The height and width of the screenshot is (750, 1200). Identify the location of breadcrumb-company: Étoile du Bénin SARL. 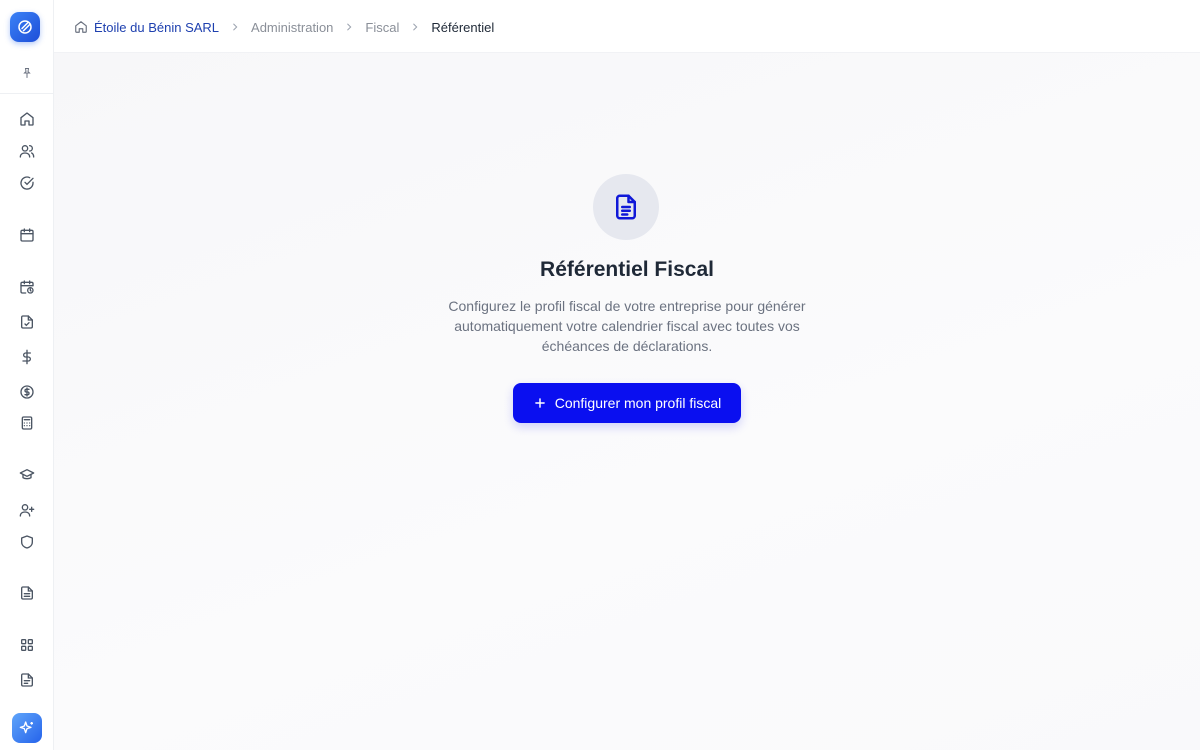
(156, 27).